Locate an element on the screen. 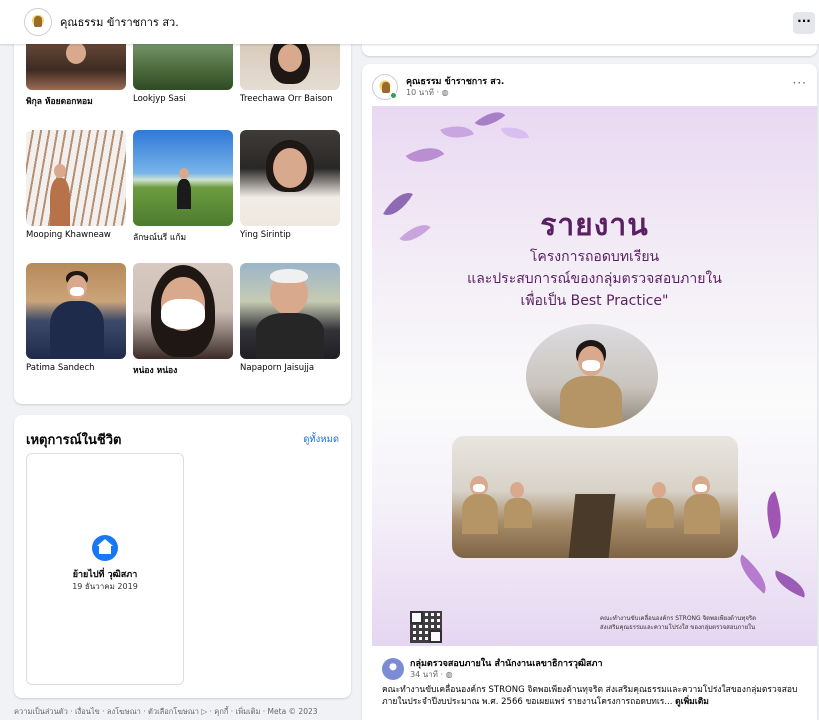 The image size is (819, 720). friend-tile: พิกุล ห้อยดอกหอม is located at coordinates (76, 74).